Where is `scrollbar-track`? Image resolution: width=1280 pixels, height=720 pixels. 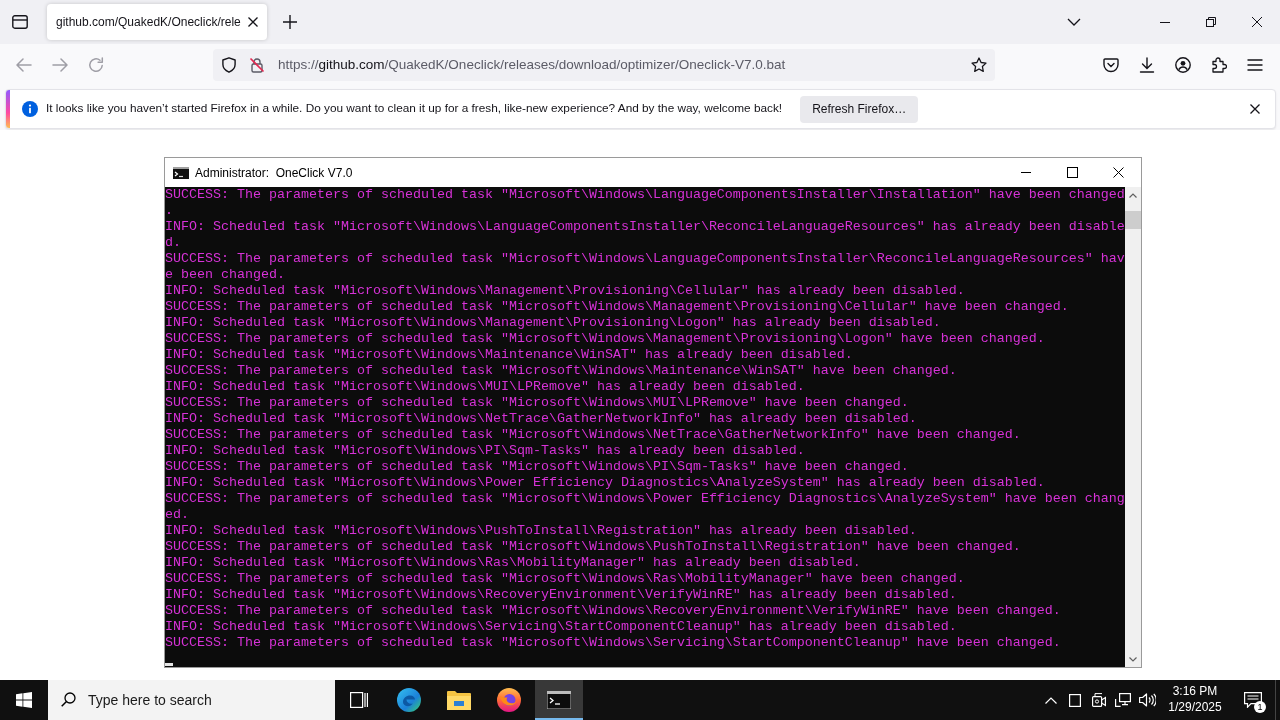 scrollbar-track is located at coordinates (1133, 427).